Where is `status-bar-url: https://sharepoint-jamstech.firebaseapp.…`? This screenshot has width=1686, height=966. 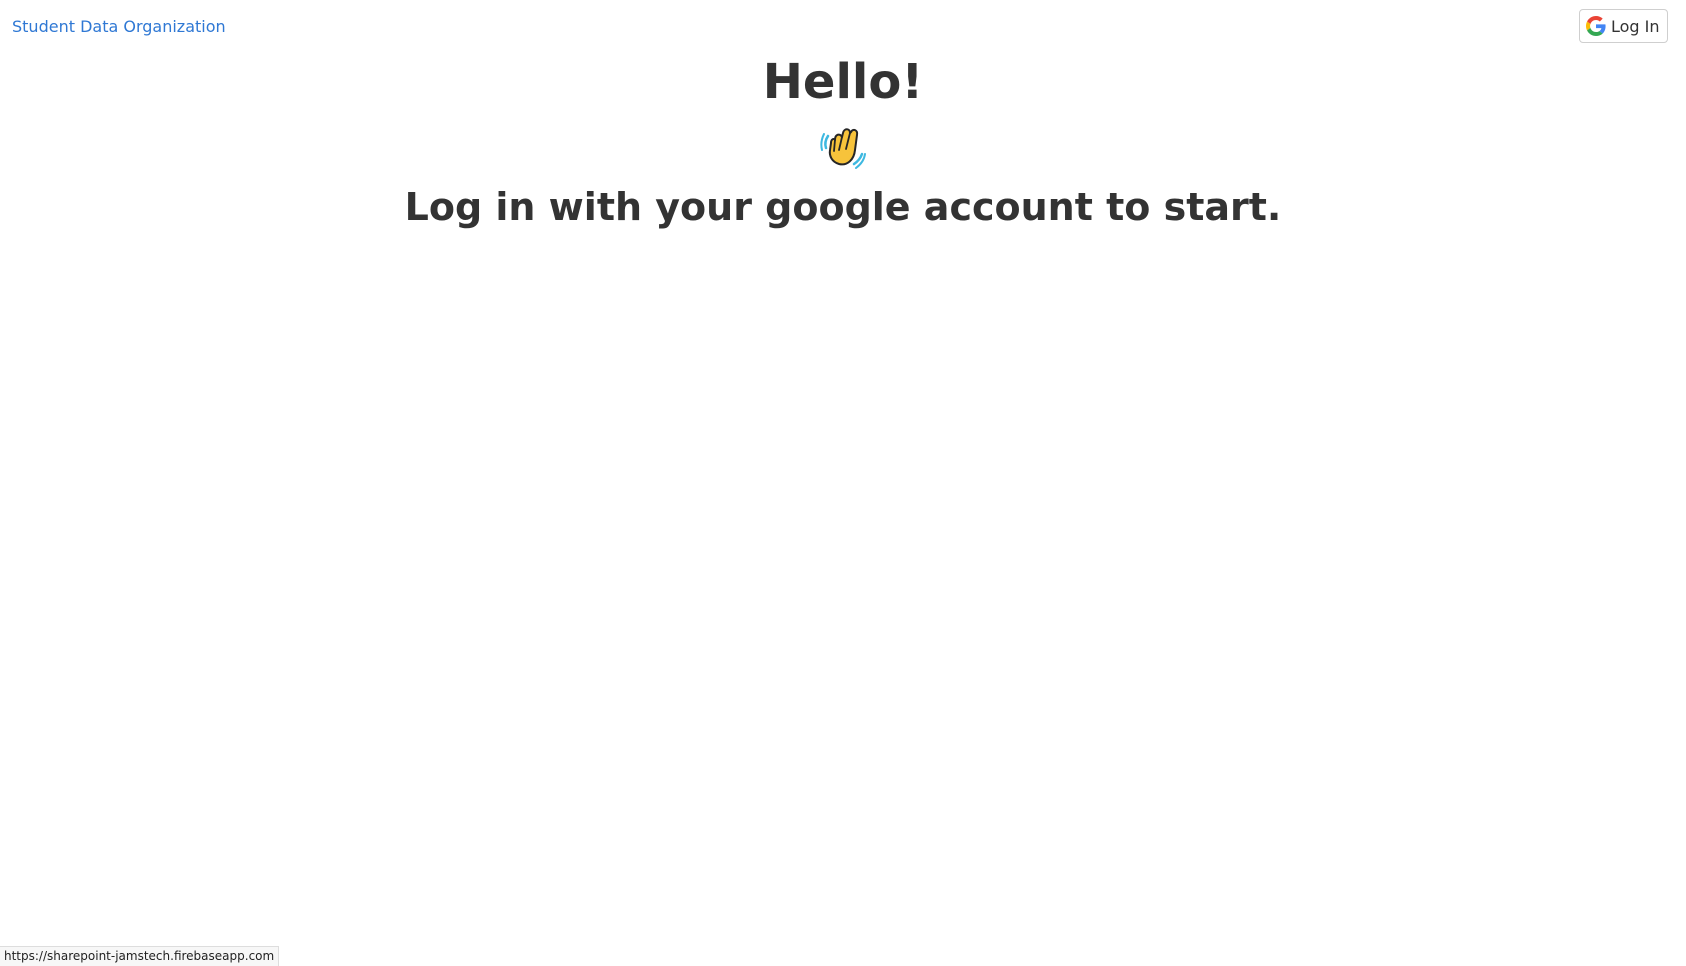 status-bar-url: https://sharepoint-jamstech.firebaseapp.… is located at coordinates (140, 956).